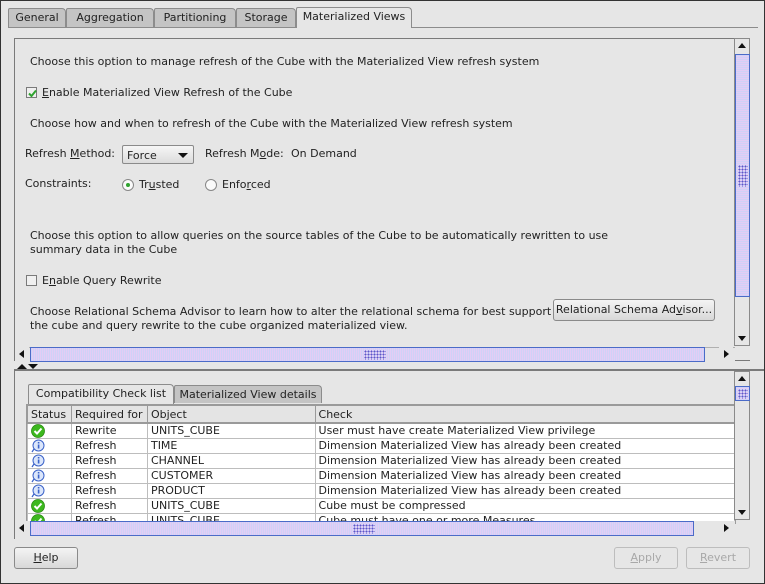  What do you see at coordinates (31, 280) in the screenshot?
I see `enable-query-rewrite-checkbox` at bounding box center [31, 280].